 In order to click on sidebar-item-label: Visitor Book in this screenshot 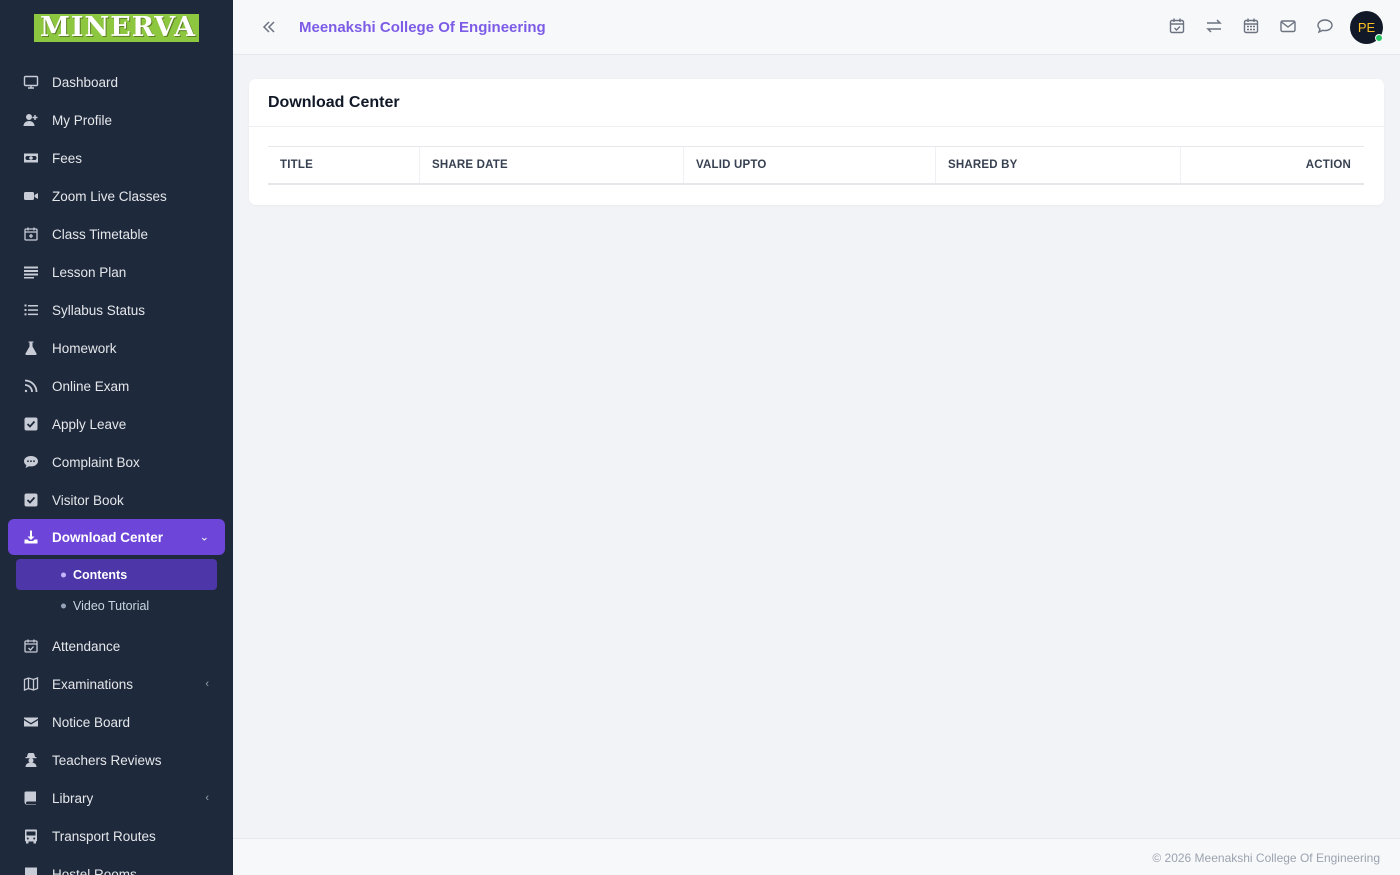, I will do `click(88, 500)`.